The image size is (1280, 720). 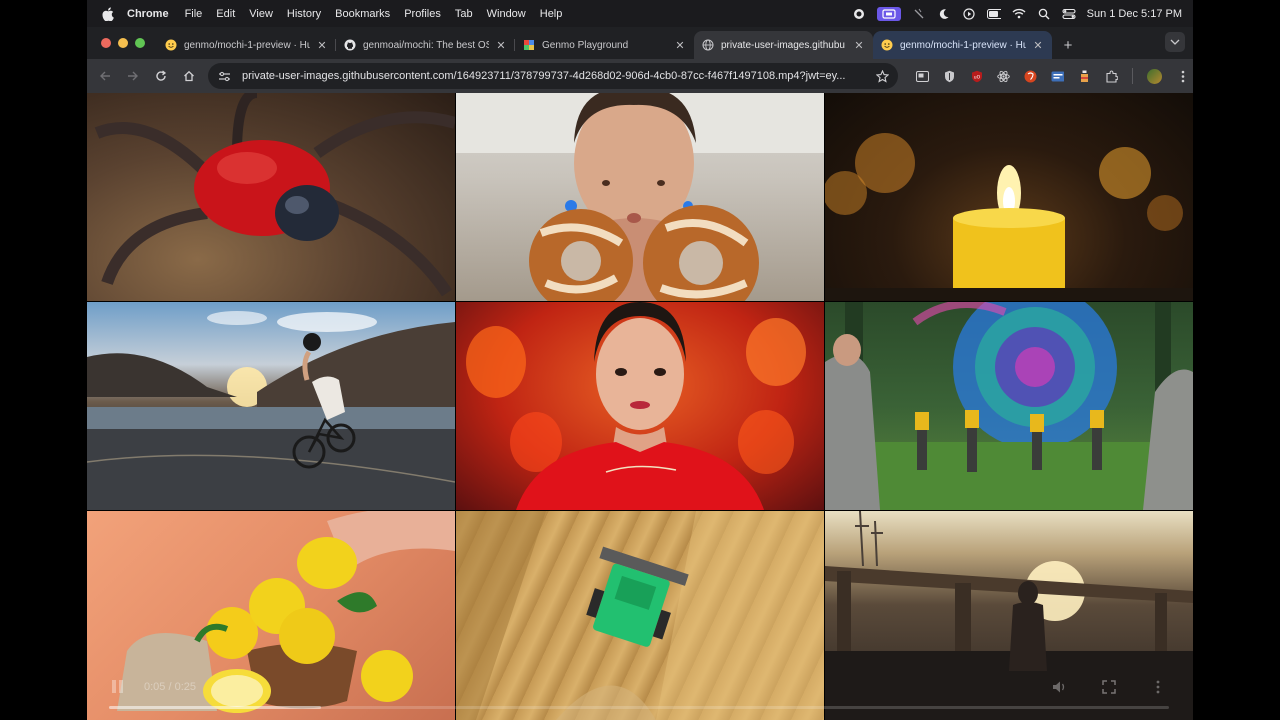 What do you see at coordinates (1111, 76) in the screenshot?
I see `extensions-puzzle-icon` at bounding box center [1111, 76].